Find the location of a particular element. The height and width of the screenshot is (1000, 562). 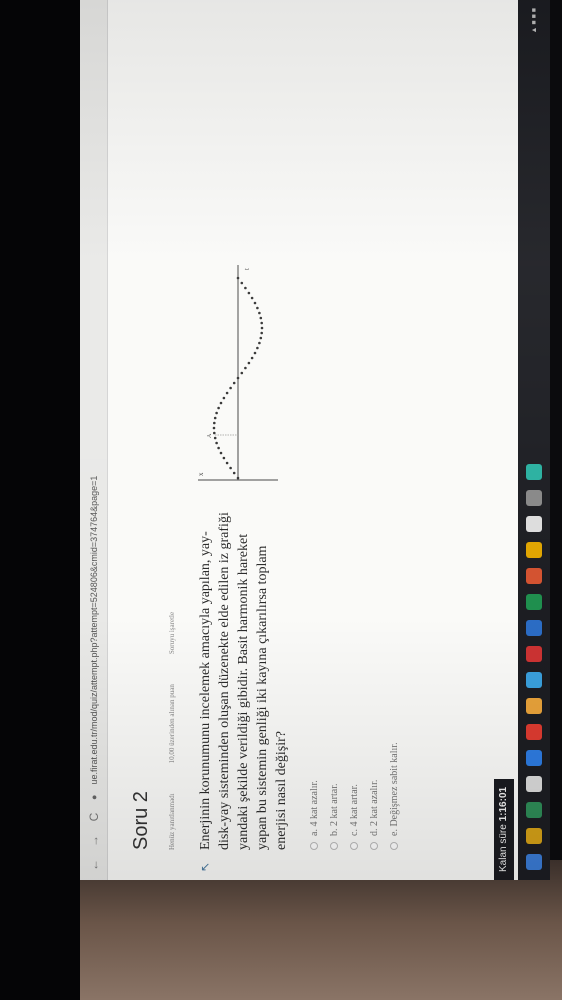

radio-c is located at coordinates (354, 846).